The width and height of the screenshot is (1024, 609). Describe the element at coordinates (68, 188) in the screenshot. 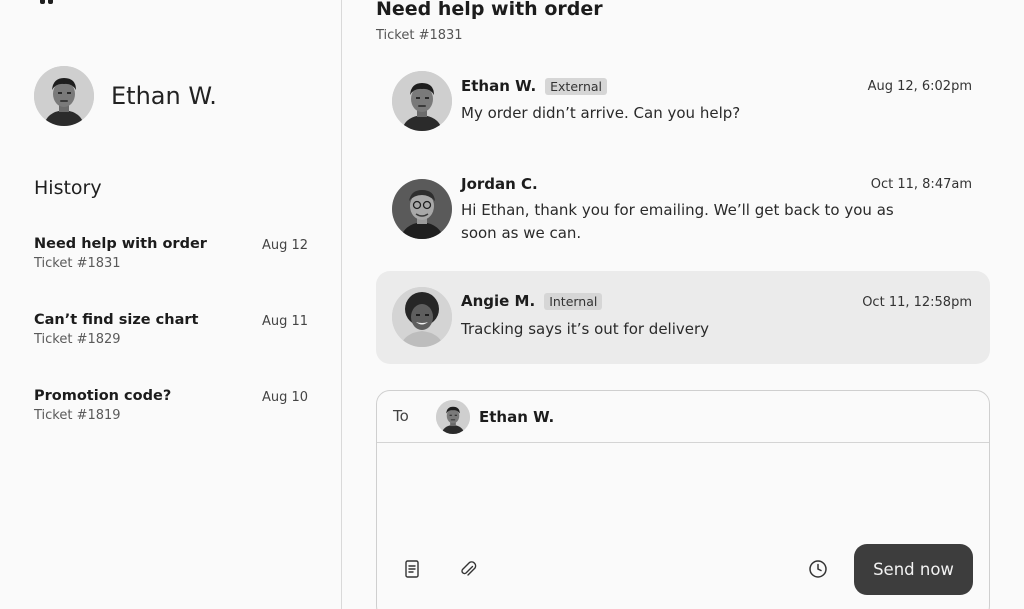

I see `history-heading: History` at that location.